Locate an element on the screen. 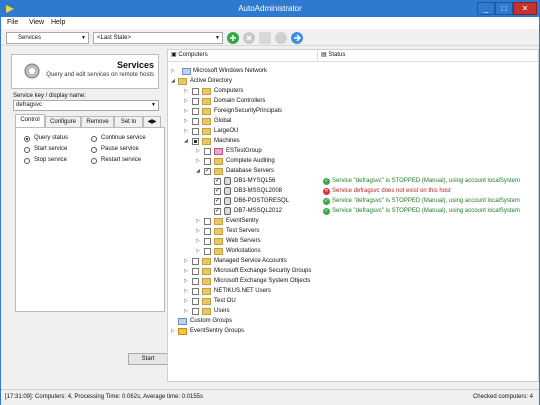 This screenshot has height=405, width=540. radio-start-service is located at coordinates (27, 150).